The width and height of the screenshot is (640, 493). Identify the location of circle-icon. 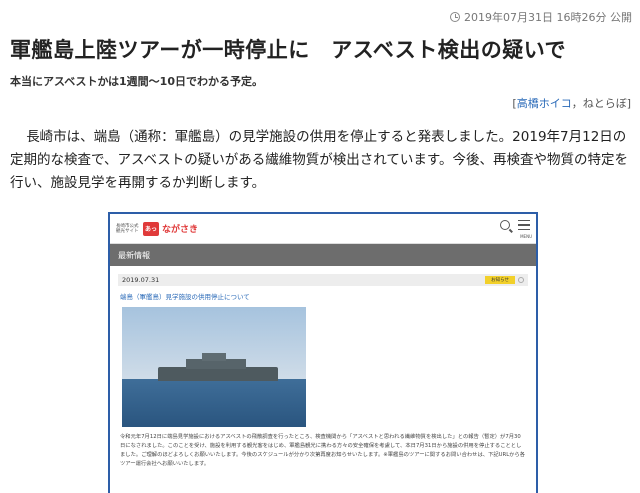
(521, 280).